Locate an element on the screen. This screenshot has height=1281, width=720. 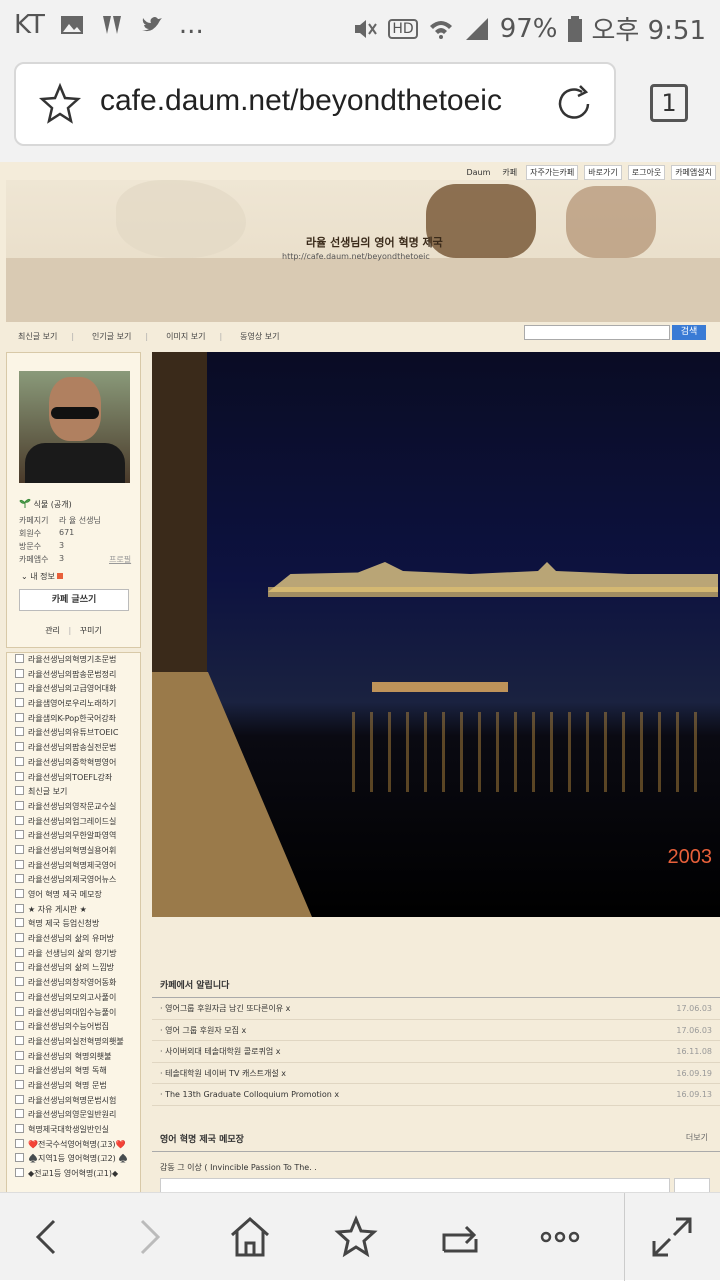
board-link: 라율선생님의제국영어뉴스 is located at coordinates (73, 880).